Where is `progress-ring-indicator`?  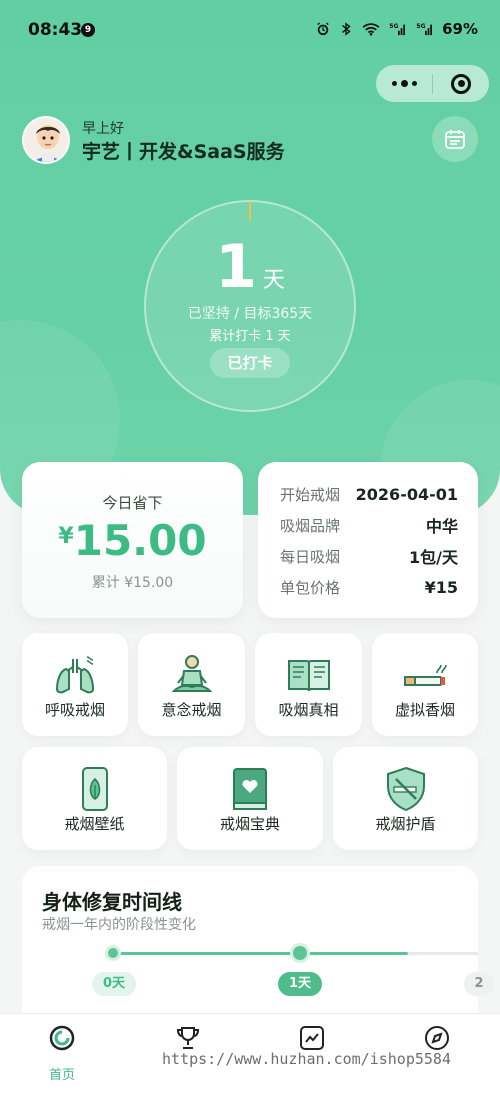
progress-ring-indicator is located at coordinates (250, 211).